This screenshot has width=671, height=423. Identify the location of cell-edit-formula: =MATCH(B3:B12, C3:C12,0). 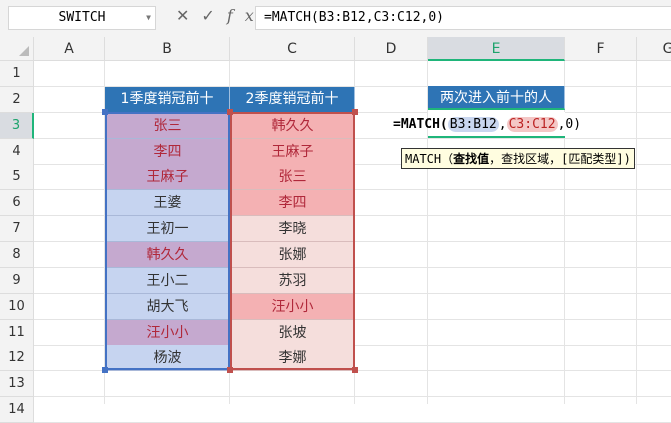
(487, 125).